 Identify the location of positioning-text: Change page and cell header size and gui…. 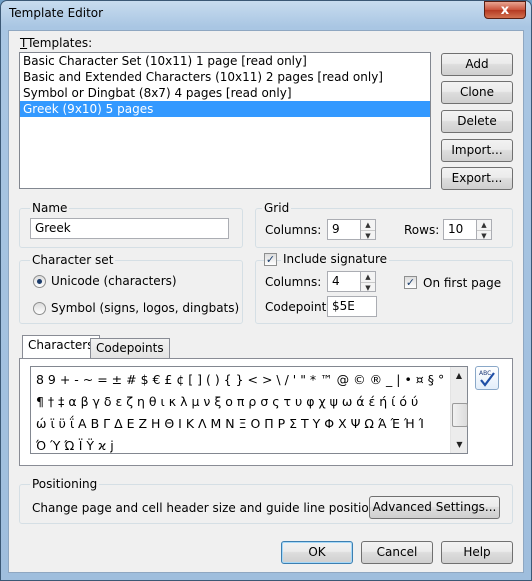
(207, 508).